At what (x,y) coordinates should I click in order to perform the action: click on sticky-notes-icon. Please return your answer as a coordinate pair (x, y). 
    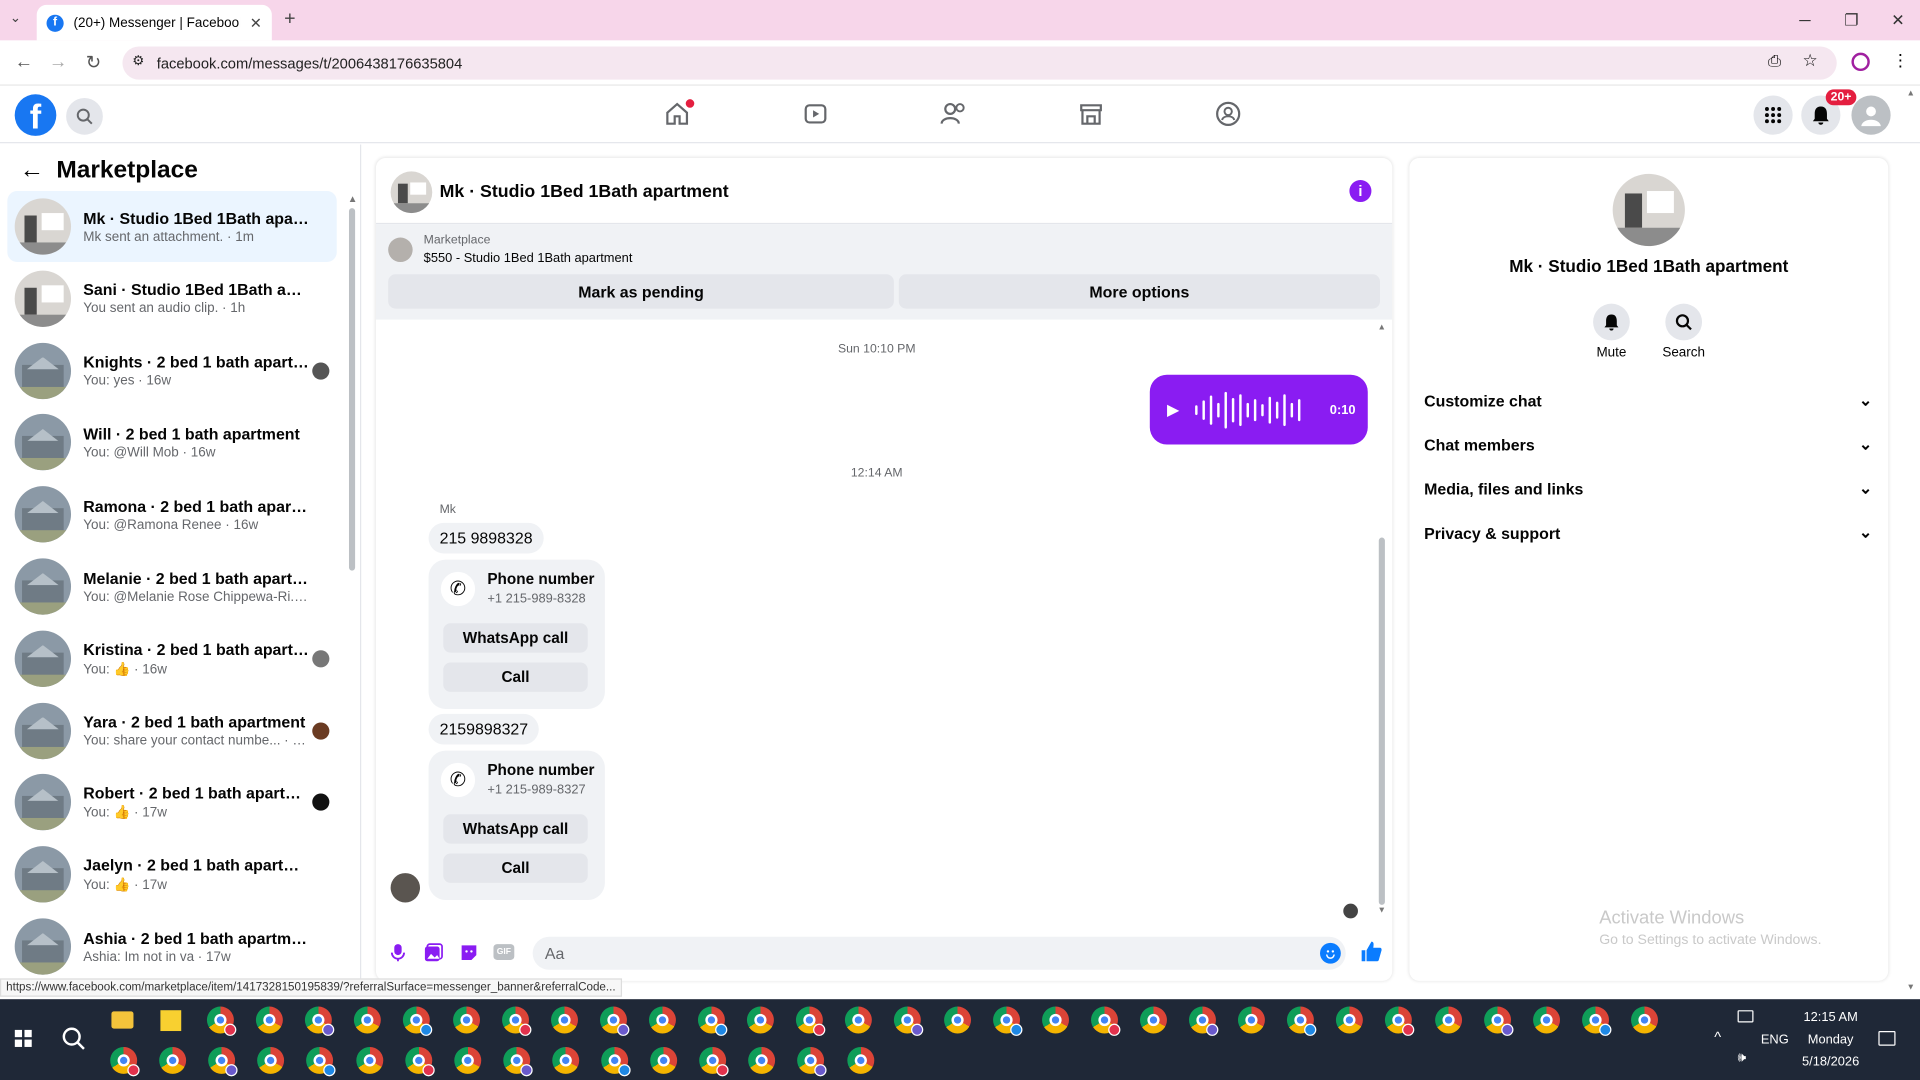
    Looking at the image, I should click on (171, 1021).